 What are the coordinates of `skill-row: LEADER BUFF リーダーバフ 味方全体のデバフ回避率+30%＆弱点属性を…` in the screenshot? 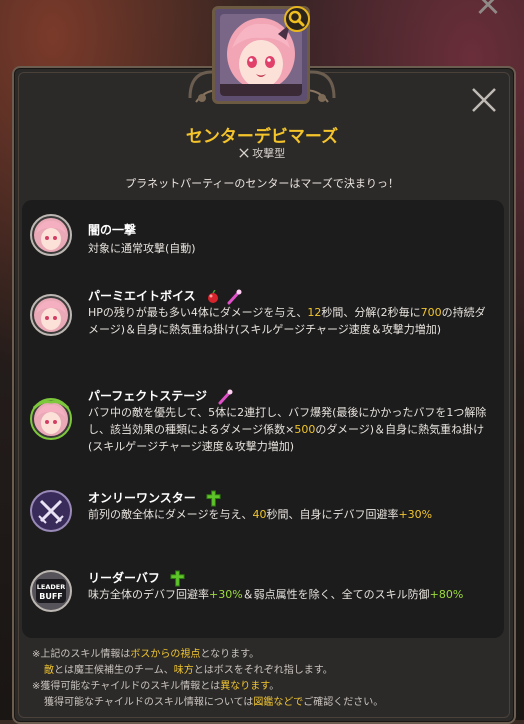 It's located at (263, 592).